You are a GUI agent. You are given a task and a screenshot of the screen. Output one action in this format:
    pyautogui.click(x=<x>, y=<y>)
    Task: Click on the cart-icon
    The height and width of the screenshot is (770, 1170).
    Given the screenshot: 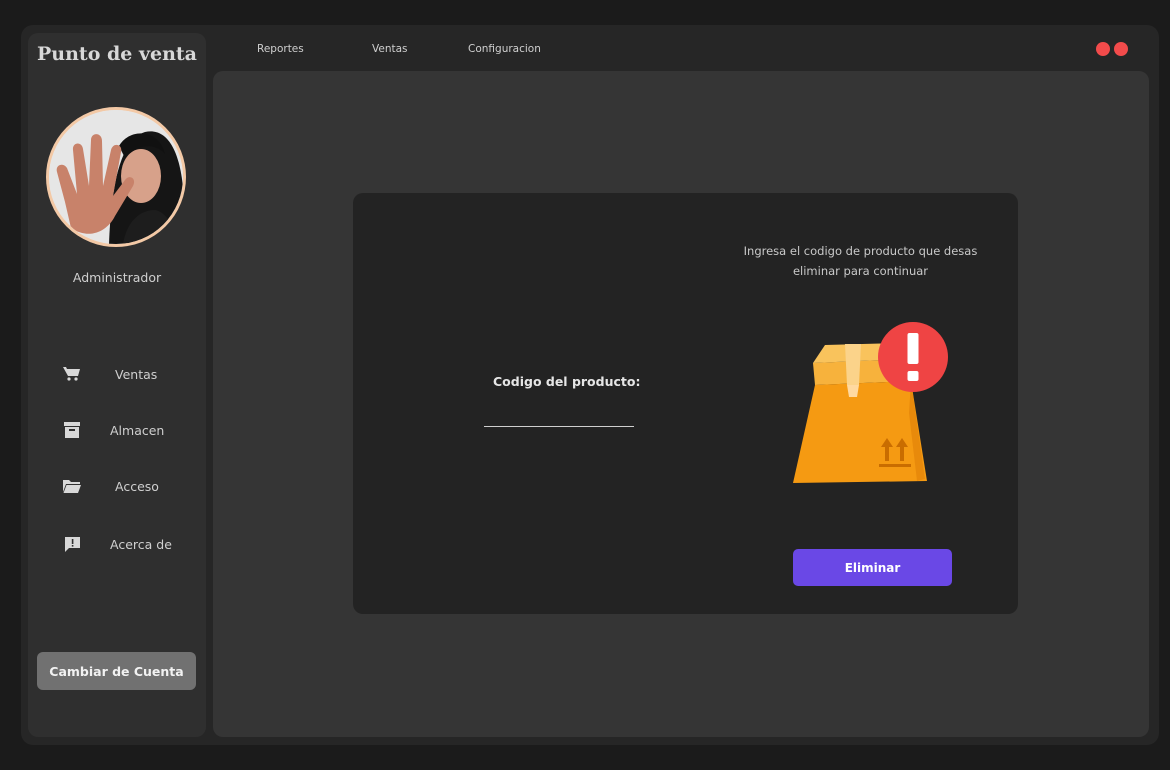 What is the action you would take?
    pyautogui.click(x=72, y=374)
    